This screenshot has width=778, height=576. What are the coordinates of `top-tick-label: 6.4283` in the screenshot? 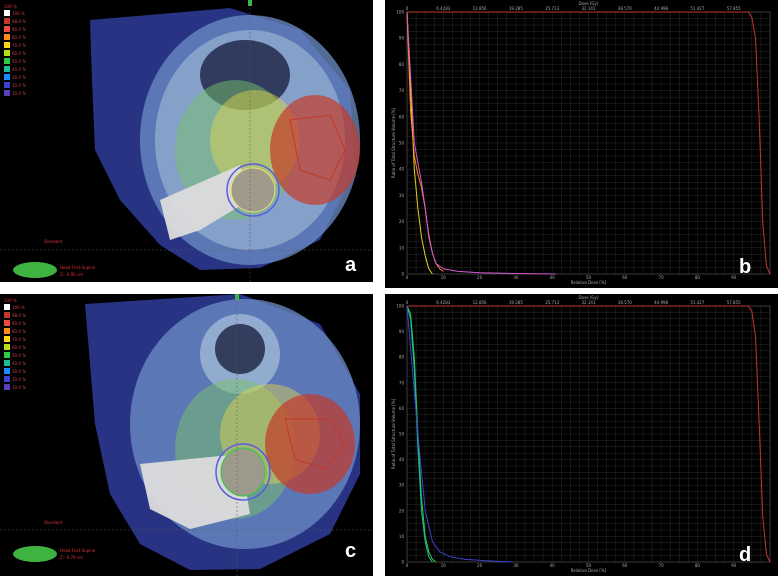 It's located at (443, 302).